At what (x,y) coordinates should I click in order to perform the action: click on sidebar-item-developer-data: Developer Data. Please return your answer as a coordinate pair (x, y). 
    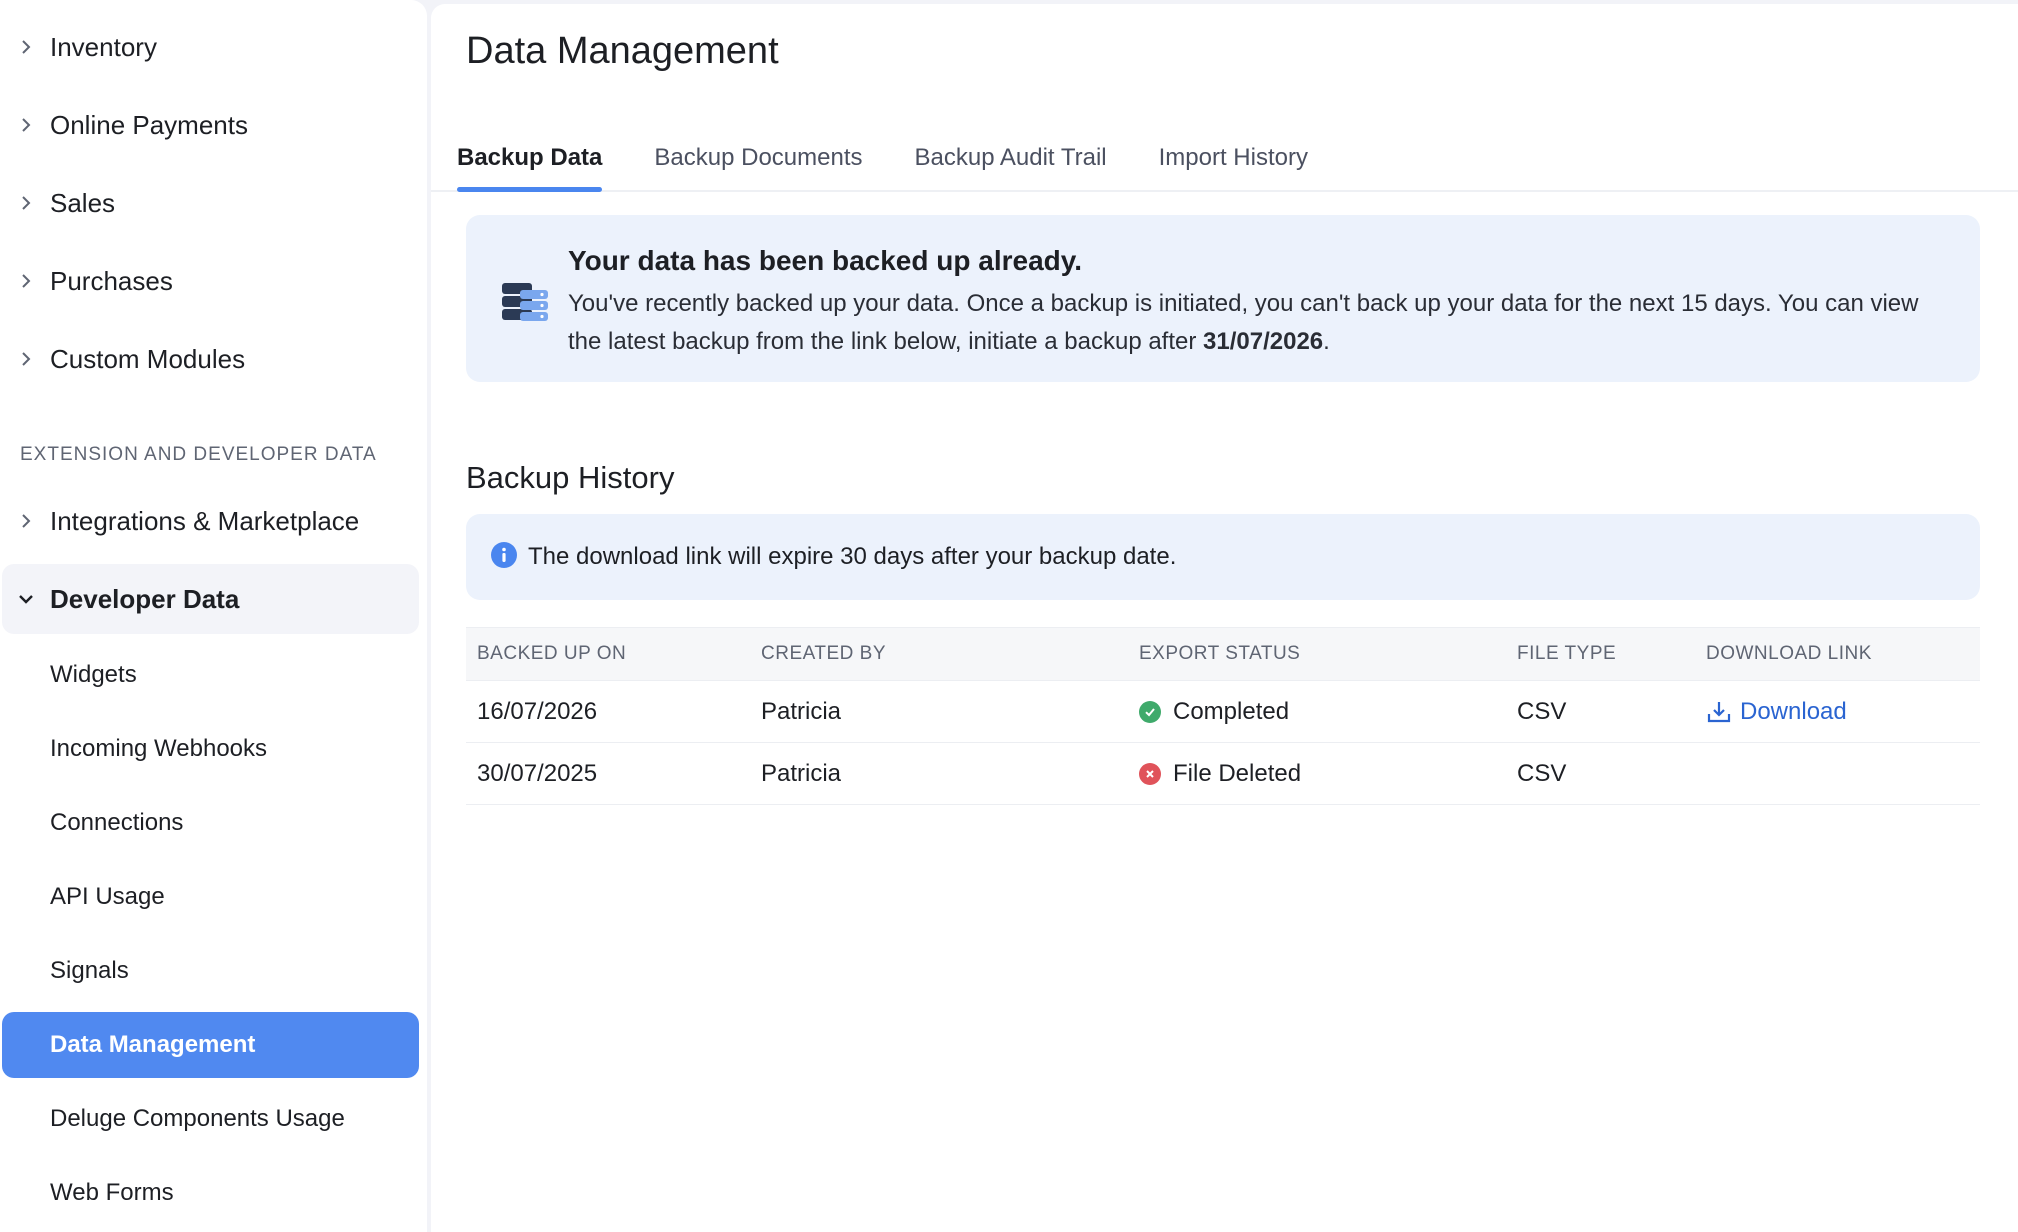
    Looking at the image, I should click on (210, 599).